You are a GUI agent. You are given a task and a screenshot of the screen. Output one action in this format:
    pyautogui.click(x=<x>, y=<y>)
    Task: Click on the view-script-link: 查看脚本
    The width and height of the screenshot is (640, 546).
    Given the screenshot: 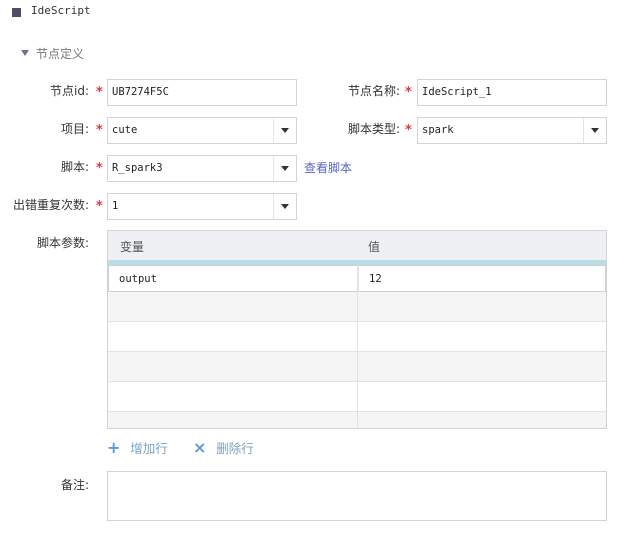 What is the action you would take?
    pyautogui.click(x=328, y=167)
    